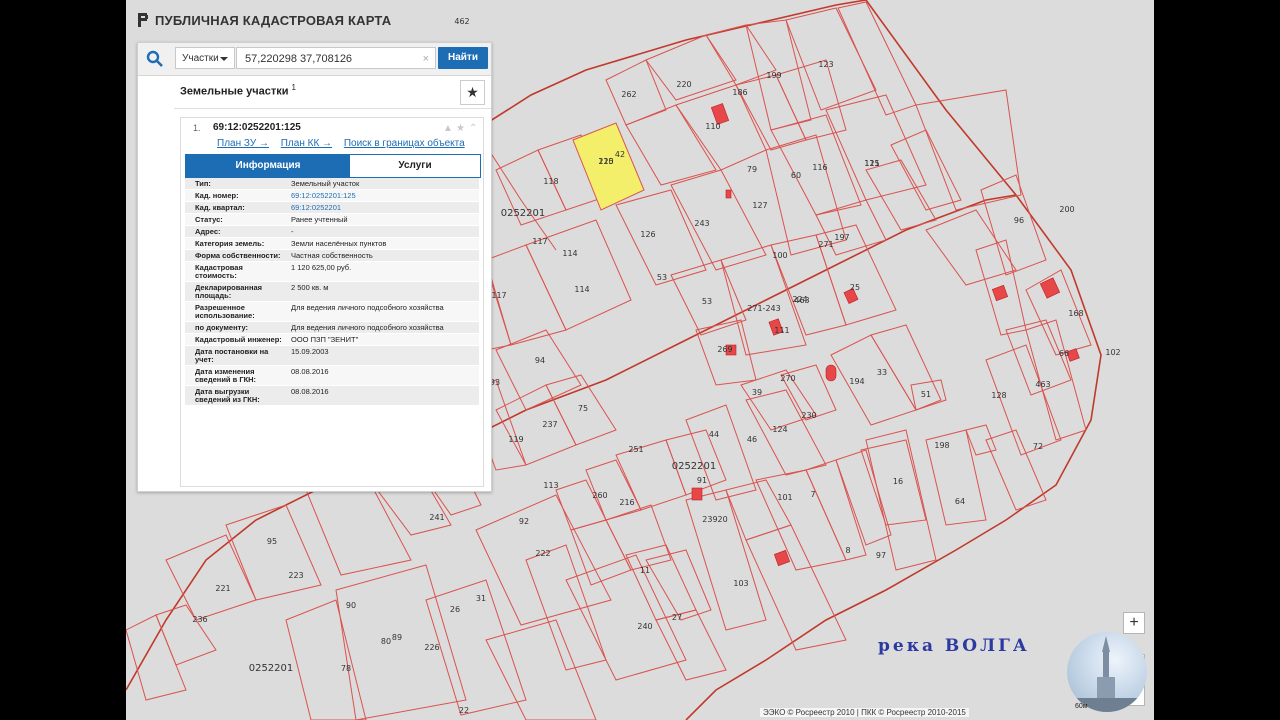  I want to click on link-plan-kk: План КК →, so click(306, 143).